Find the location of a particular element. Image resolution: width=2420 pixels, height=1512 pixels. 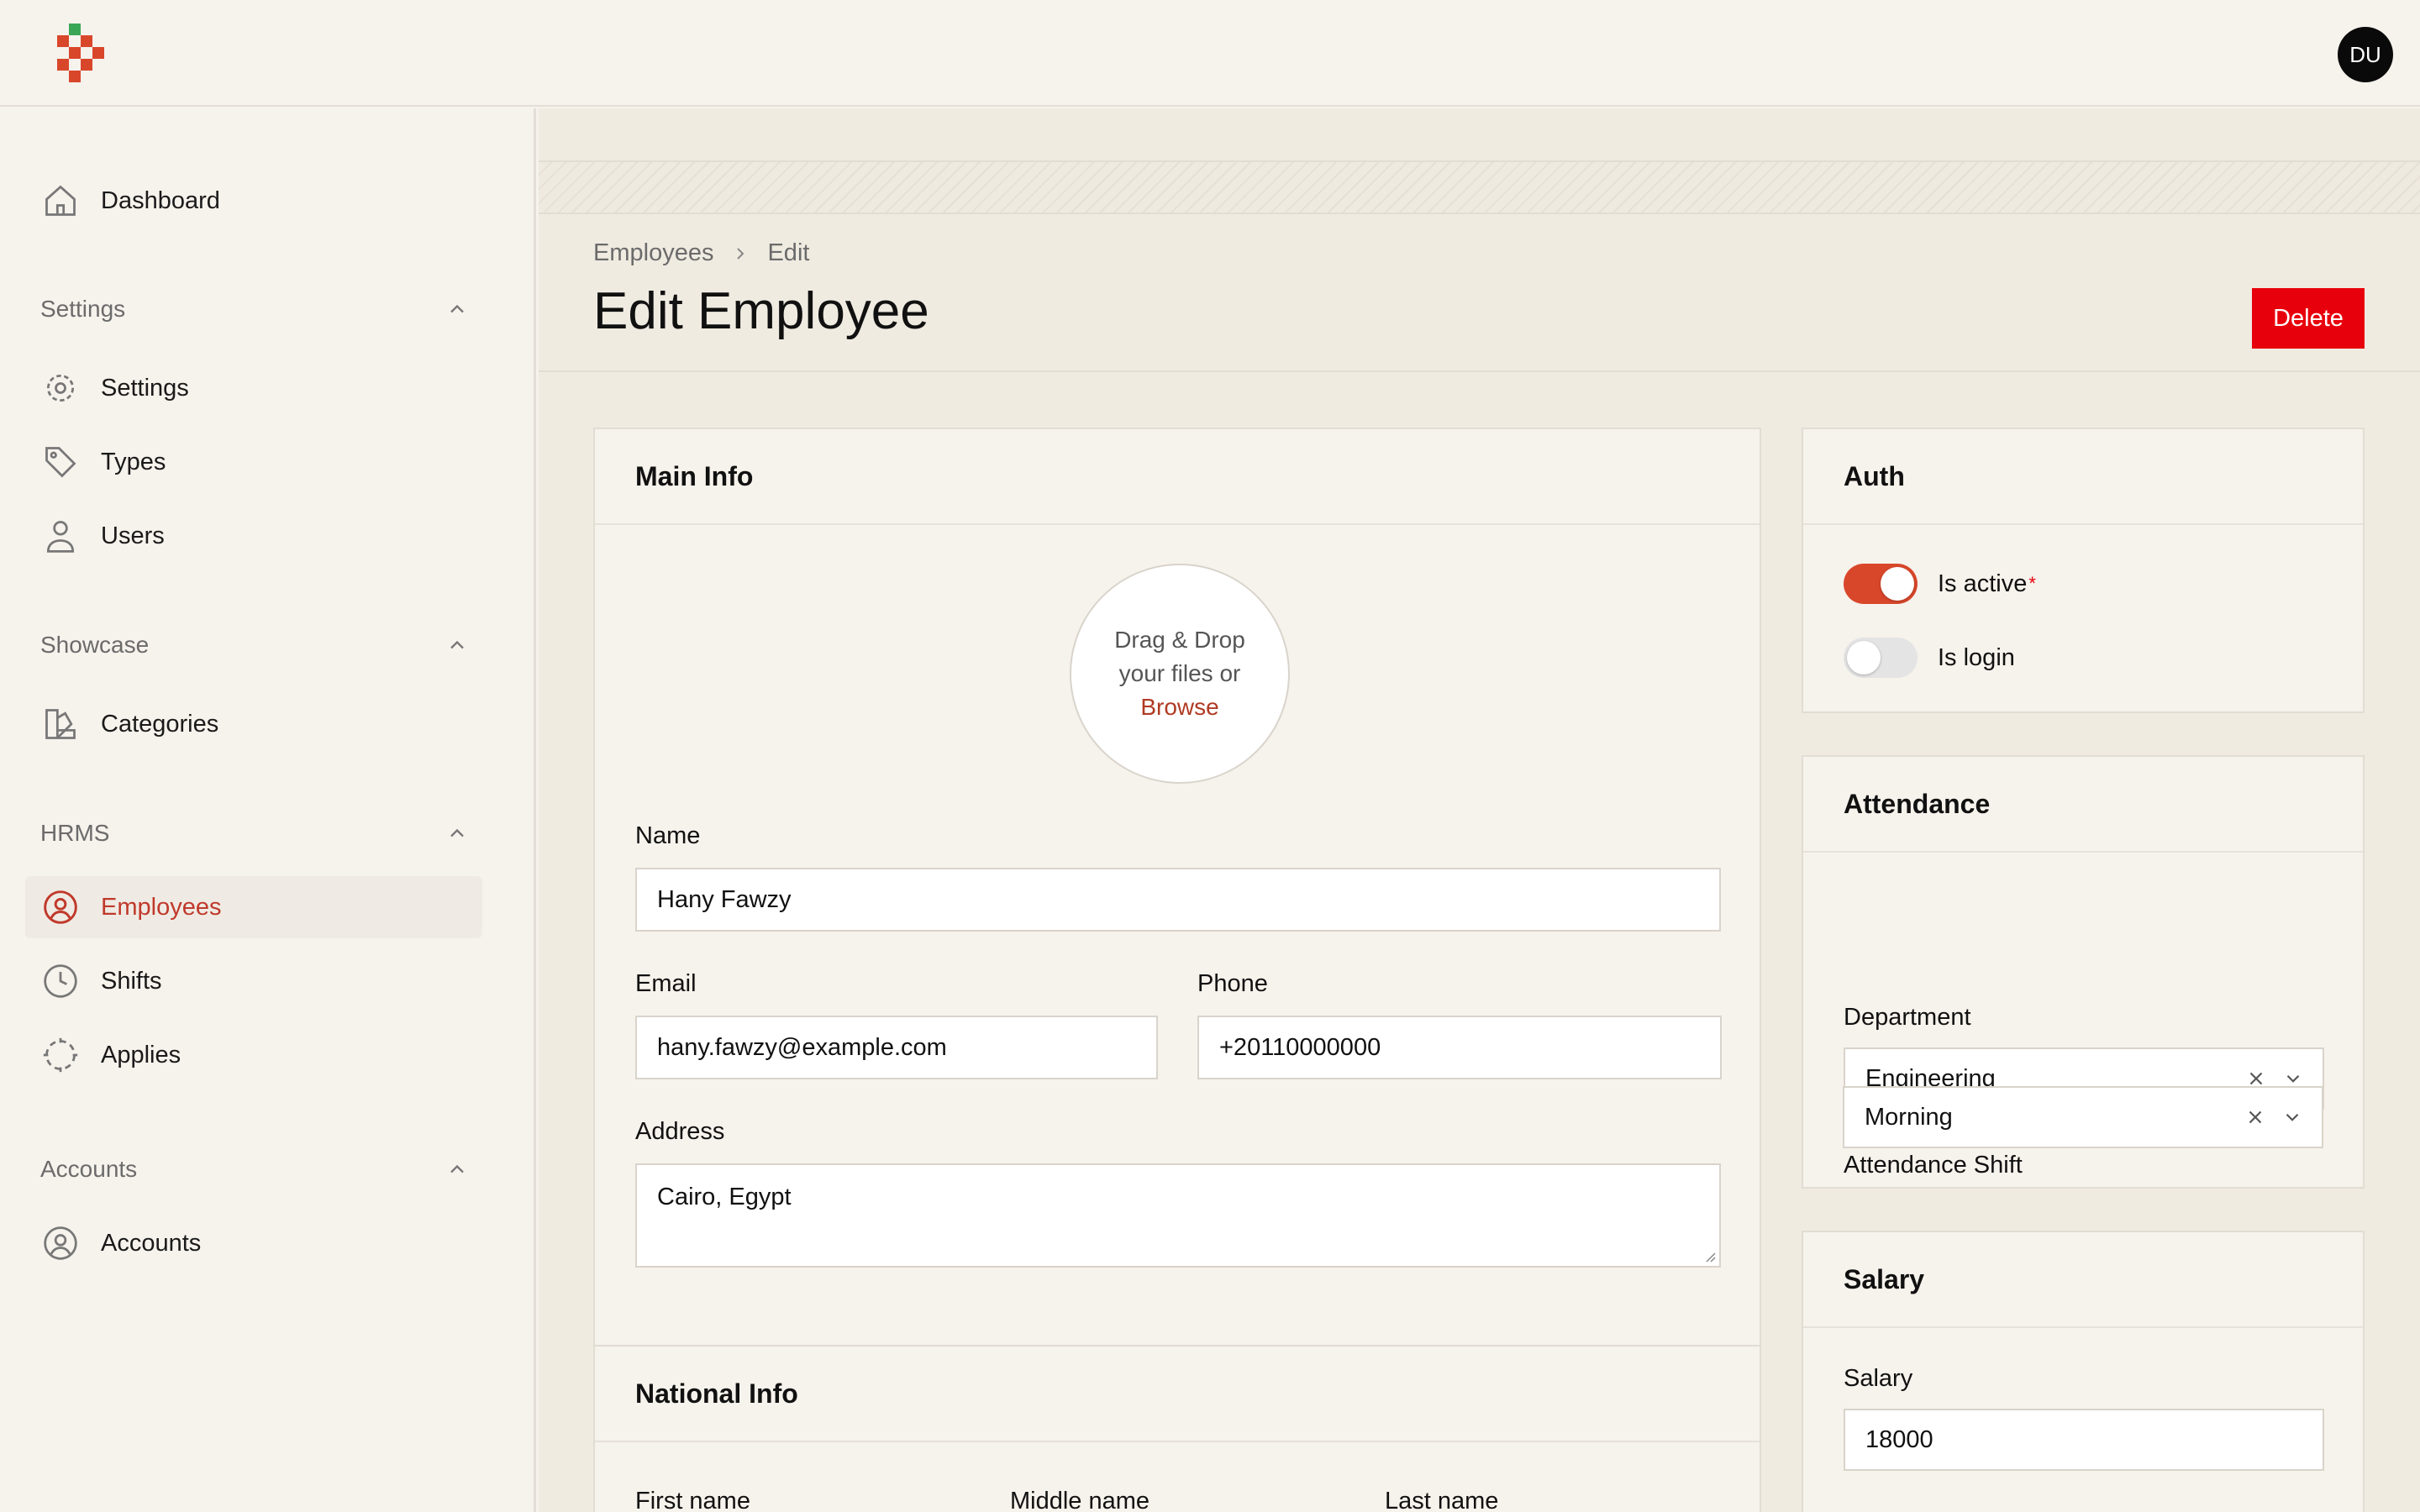

sidebar-item-types: Types is located at coordinates (254, 462).